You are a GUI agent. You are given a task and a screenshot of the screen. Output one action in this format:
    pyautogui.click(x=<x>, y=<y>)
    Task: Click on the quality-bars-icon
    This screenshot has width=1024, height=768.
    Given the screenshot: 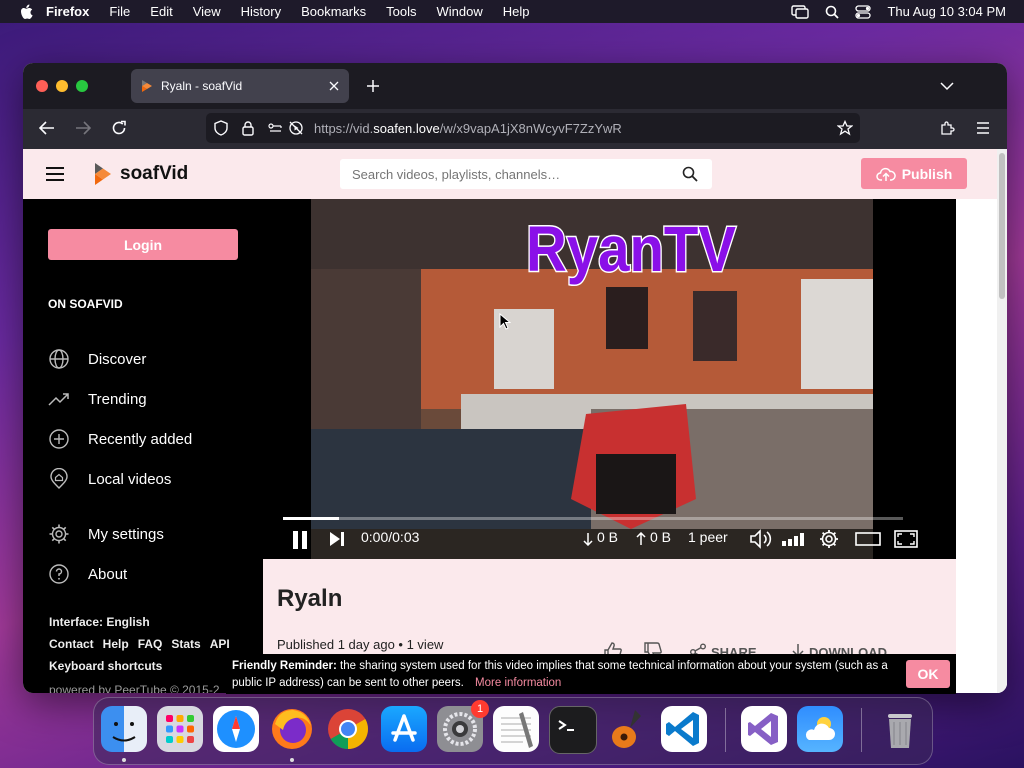 What is the action you would take?
    pyautogui.click(x=793, y=539)
    